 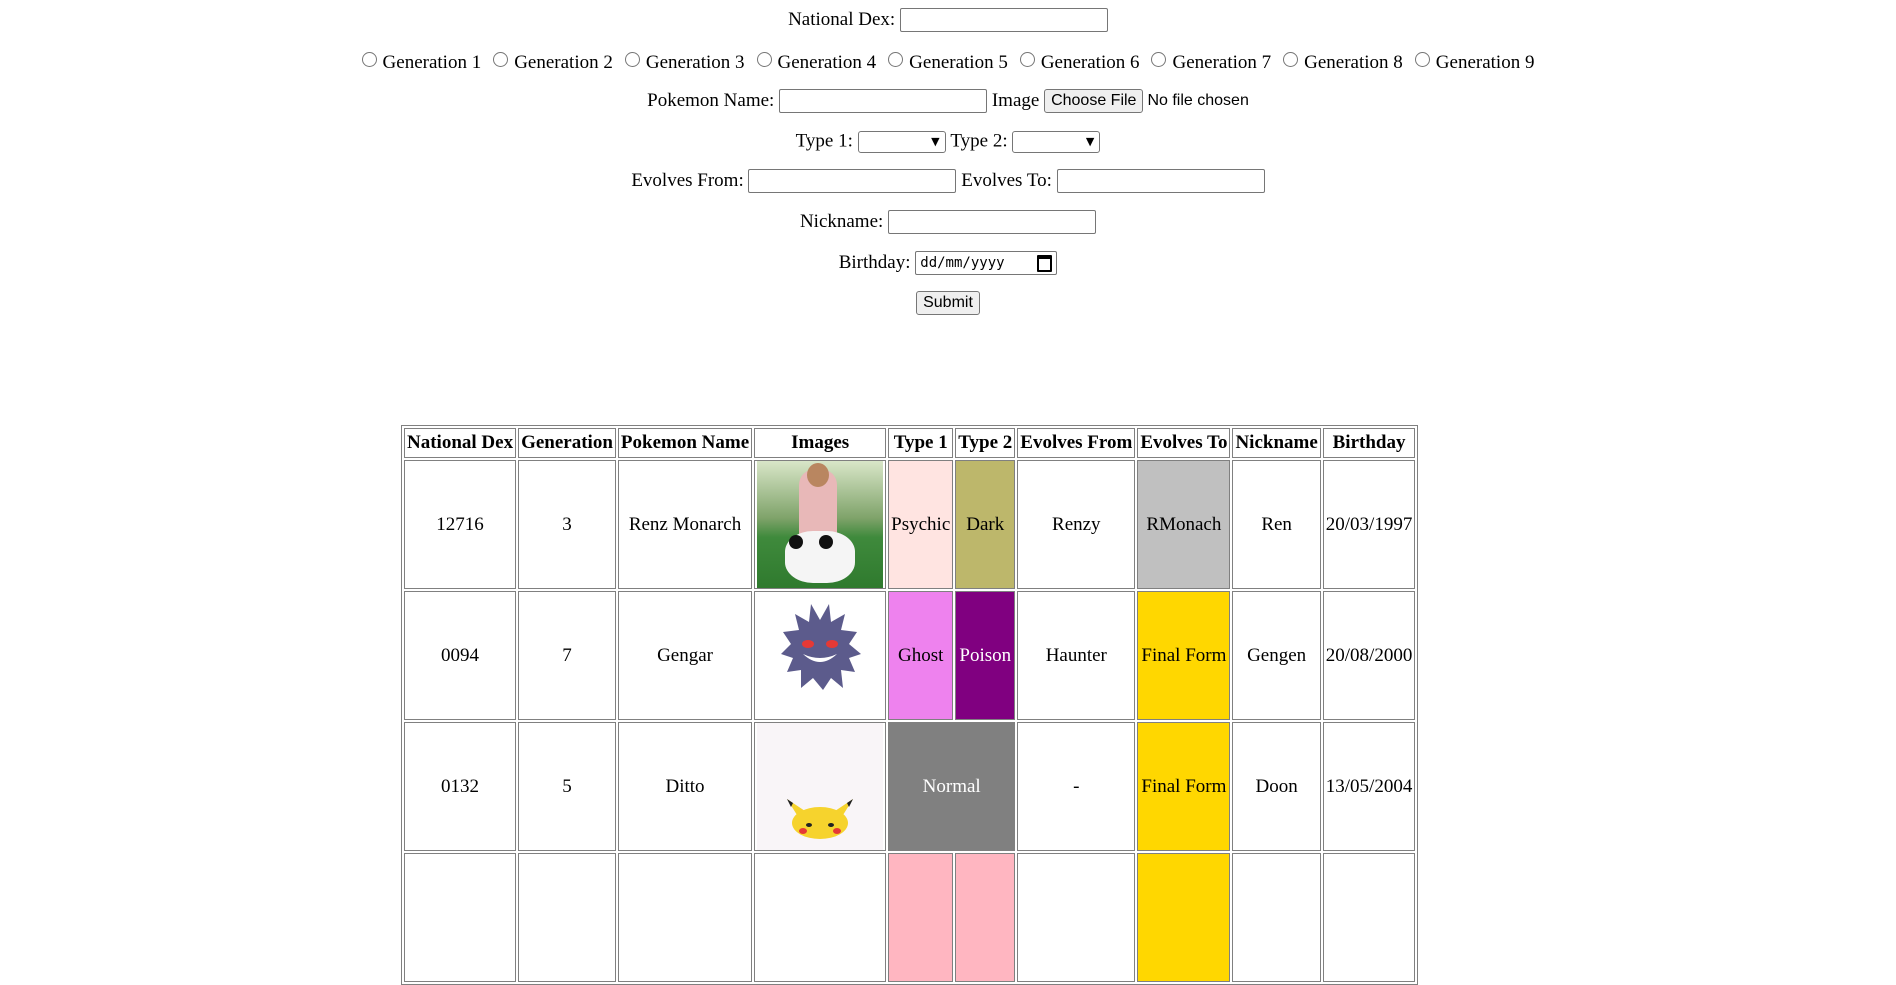 I want to click on generation-label-5: Generation 5, so click(x=958, y=62).